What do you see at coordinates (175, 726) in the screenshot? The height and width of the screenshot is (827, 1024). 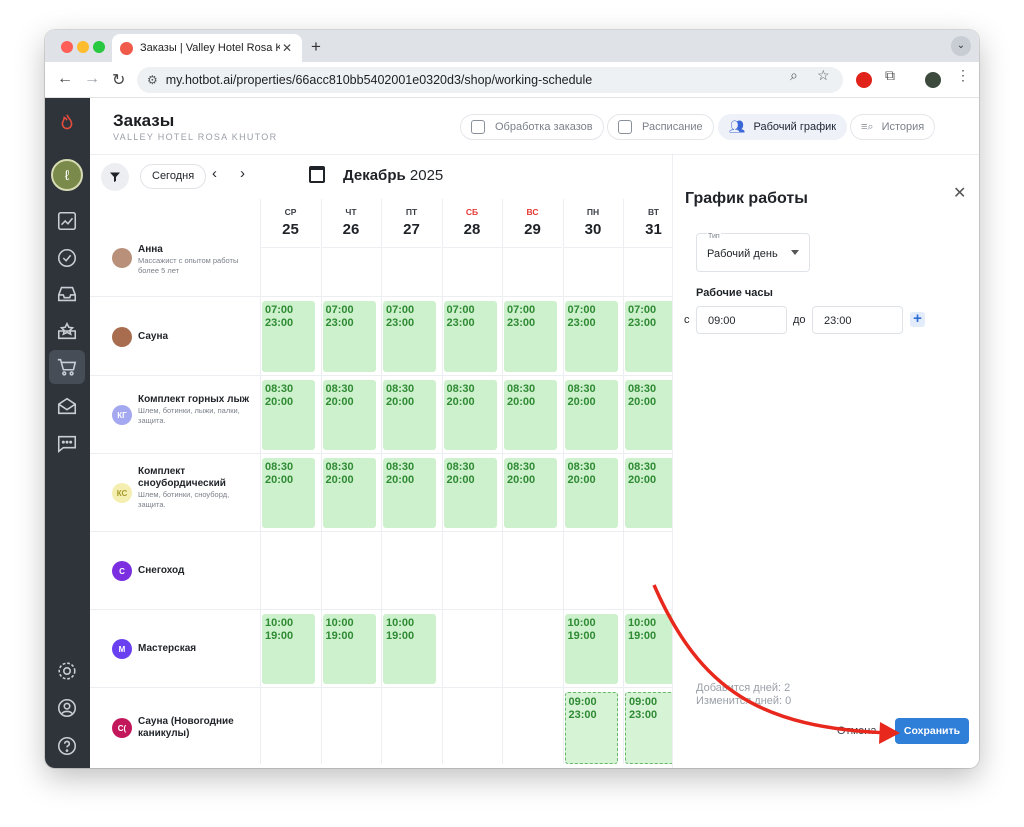 I see `resource-info: С(Сауна (Новогодние каникулы)` at bounding box center [175, 726].